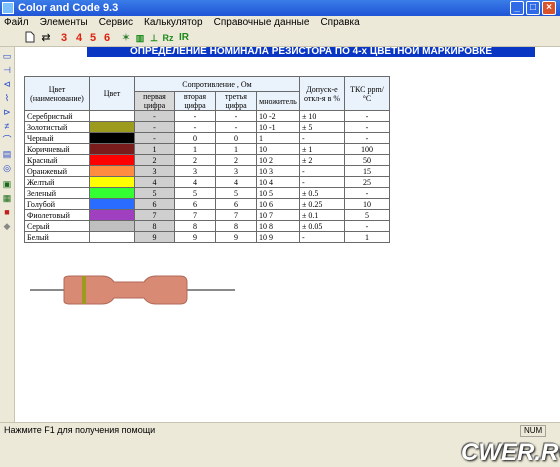  I want to click on header-first-digit: первая цифра, so click(154, 101).